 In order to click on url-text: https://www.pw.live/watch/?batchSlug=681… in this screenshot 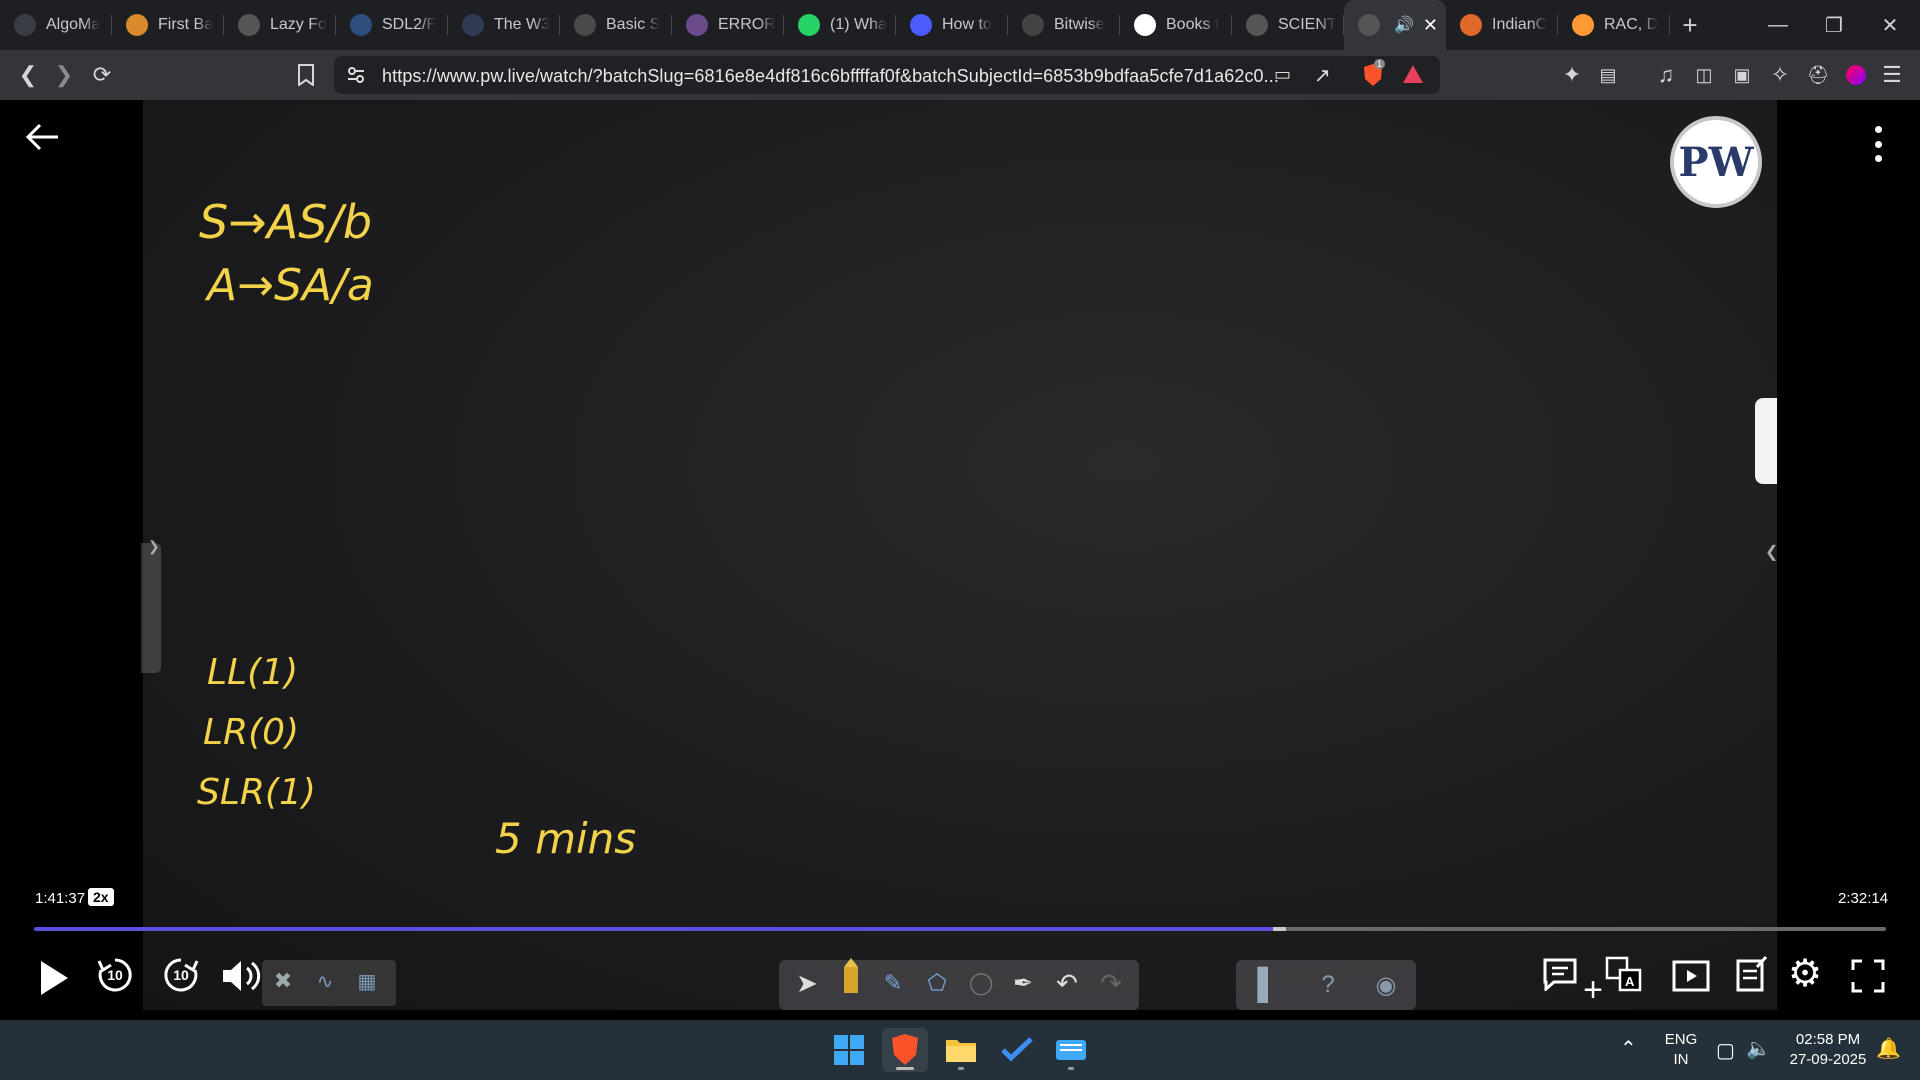, I will do `click(830, 76)`.